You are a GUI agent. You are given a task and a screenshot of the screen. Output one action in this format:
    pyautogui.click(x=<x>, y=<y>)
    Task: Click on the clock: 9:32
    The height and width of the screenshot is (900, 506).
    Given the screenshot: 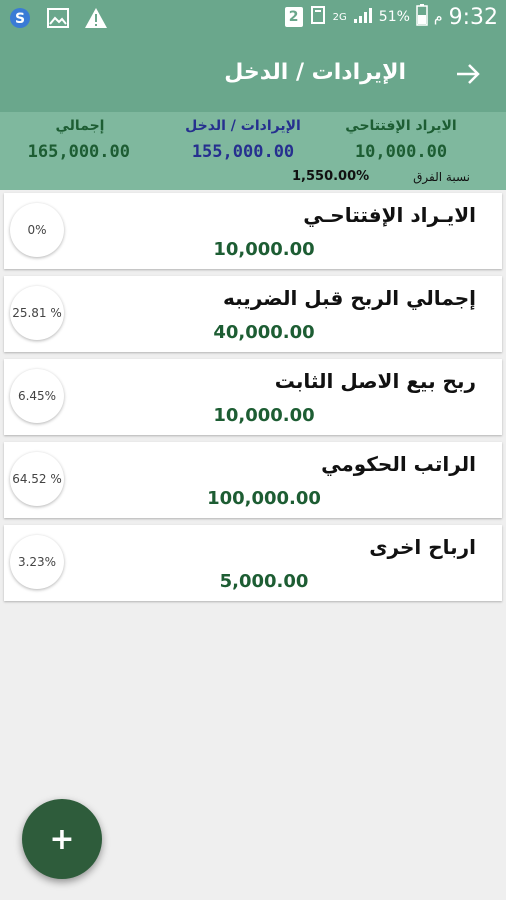 What is the action you would take?
    pyautogui.click(x=473, y=17)
    